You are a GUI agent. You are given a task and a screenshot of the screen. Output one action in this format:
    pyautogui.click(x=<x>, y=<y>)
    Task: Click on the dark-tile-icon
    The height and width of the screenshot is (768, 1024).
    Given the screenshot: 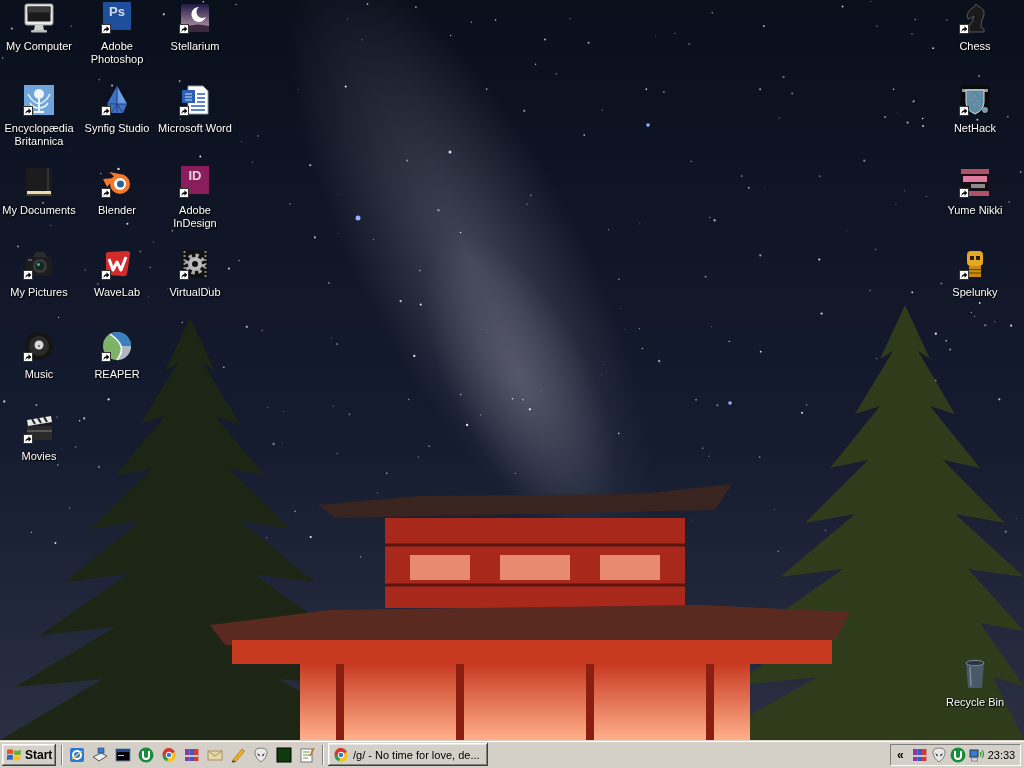 What is the action you would take?
    pyautogui.click(x=284, y=754)
    